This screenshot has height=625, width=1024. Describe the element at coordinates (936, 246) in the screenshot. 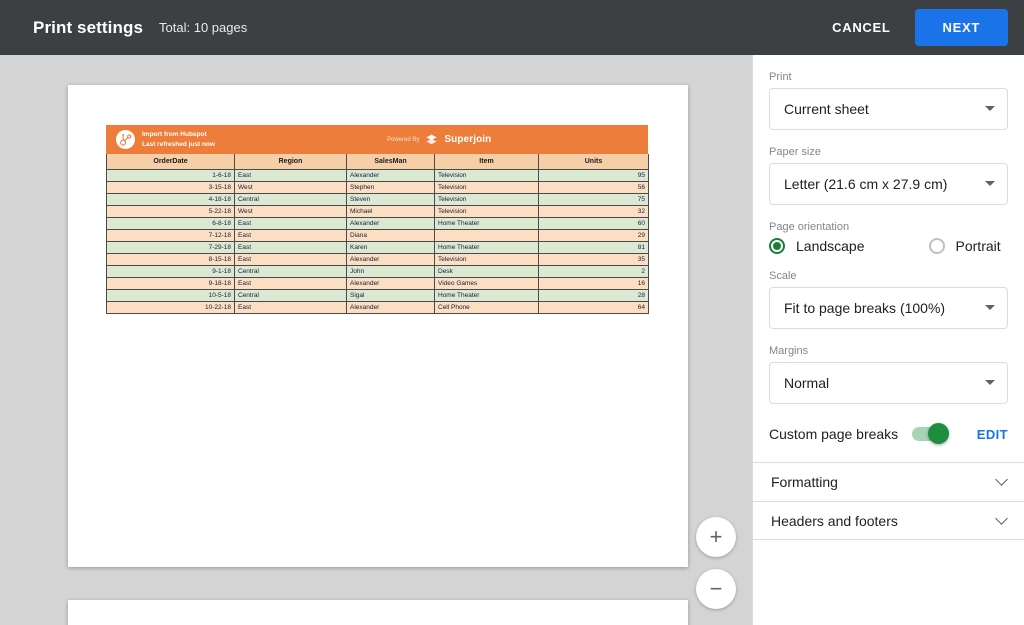

I see `radio-icon-portrait` at that location.